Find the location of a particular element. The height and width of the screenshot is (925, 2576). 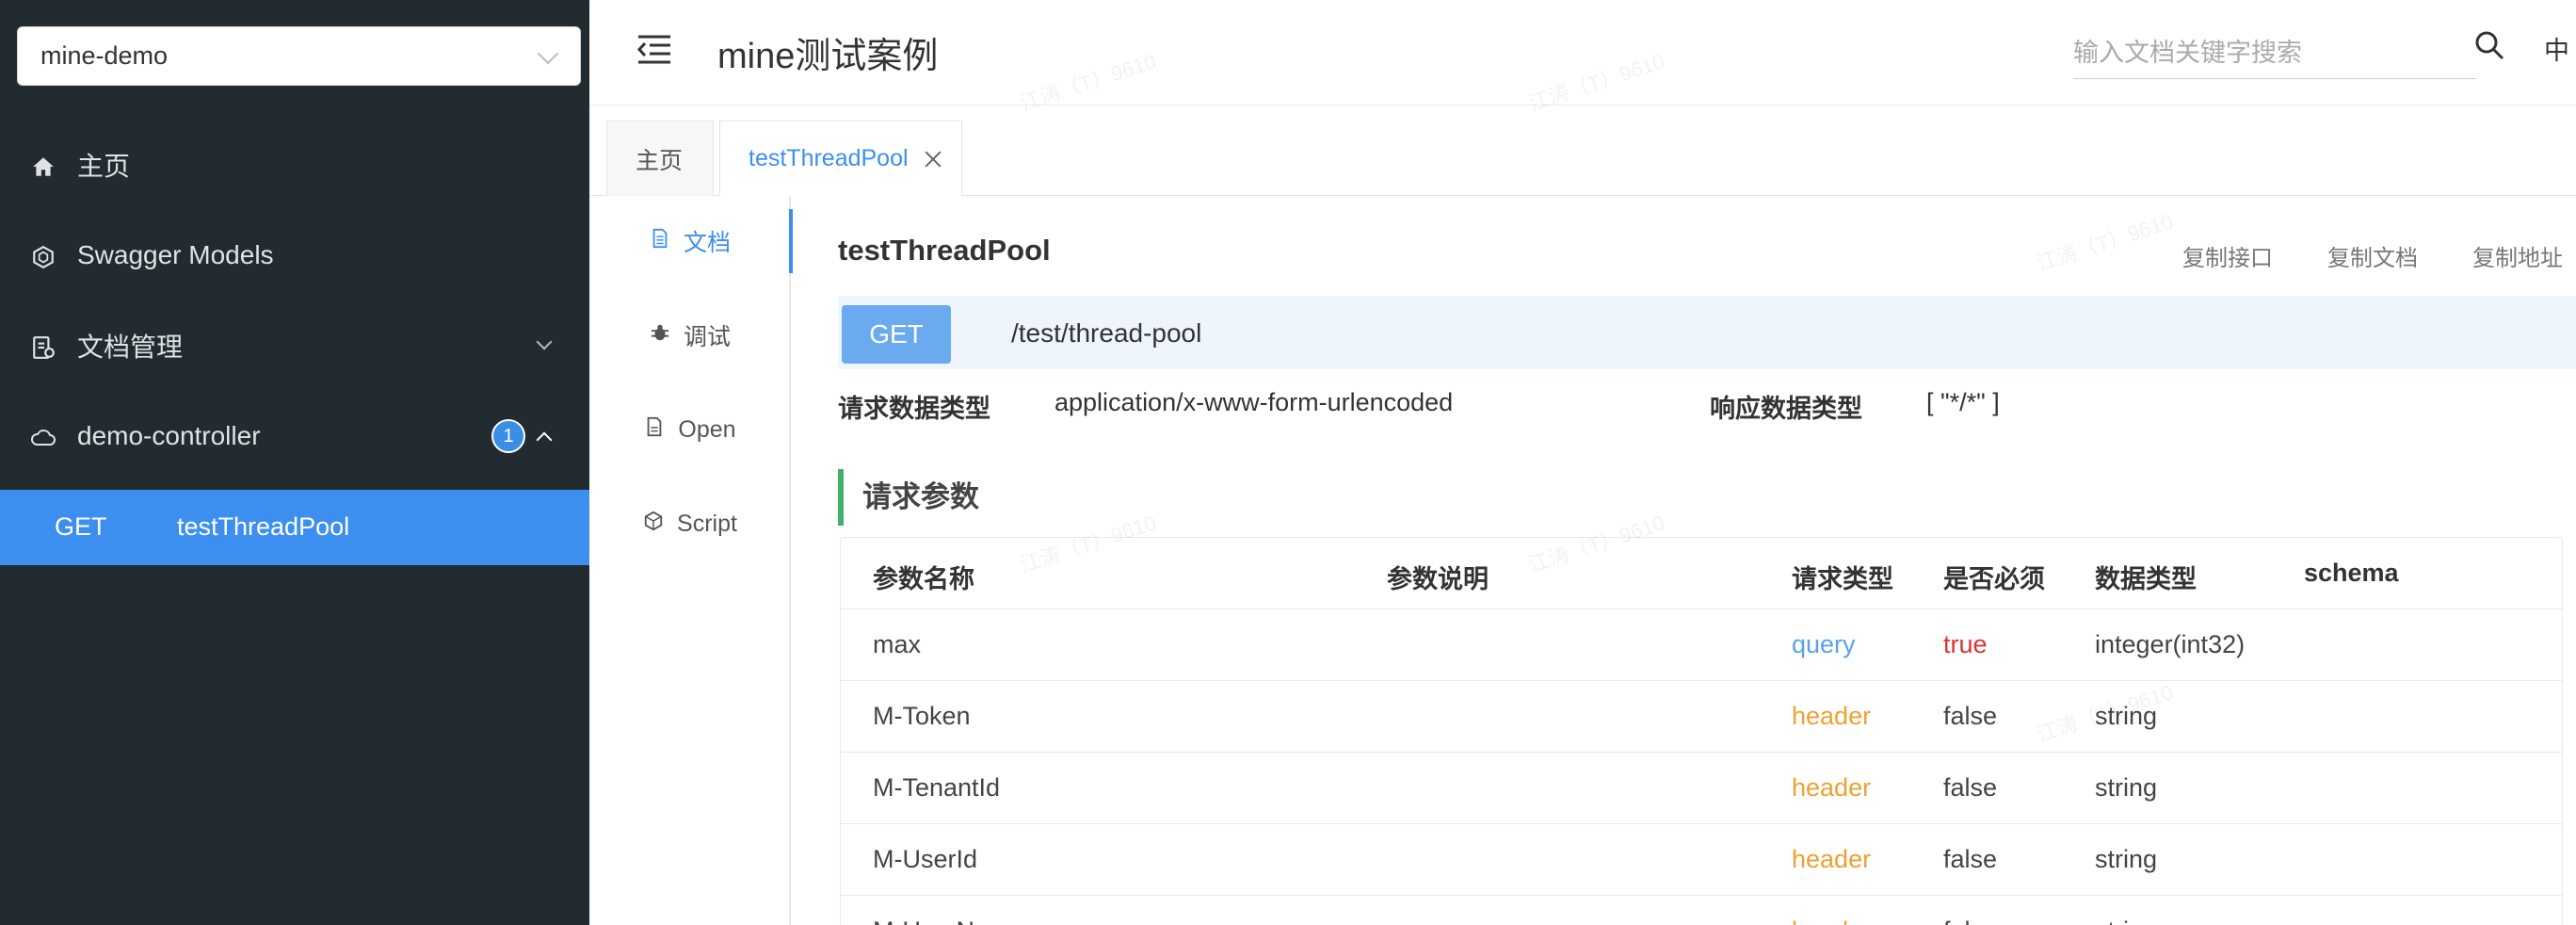

column-header: 参数说明 is located at coordinates (1438, 579).